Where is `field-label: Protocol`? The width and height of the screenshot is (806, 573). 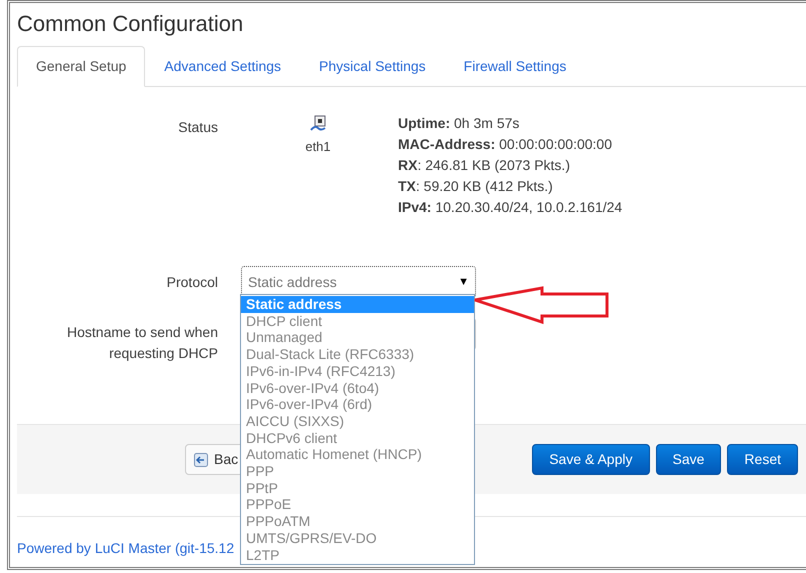
field-label: Protocol is located at coordinates (192, 282).